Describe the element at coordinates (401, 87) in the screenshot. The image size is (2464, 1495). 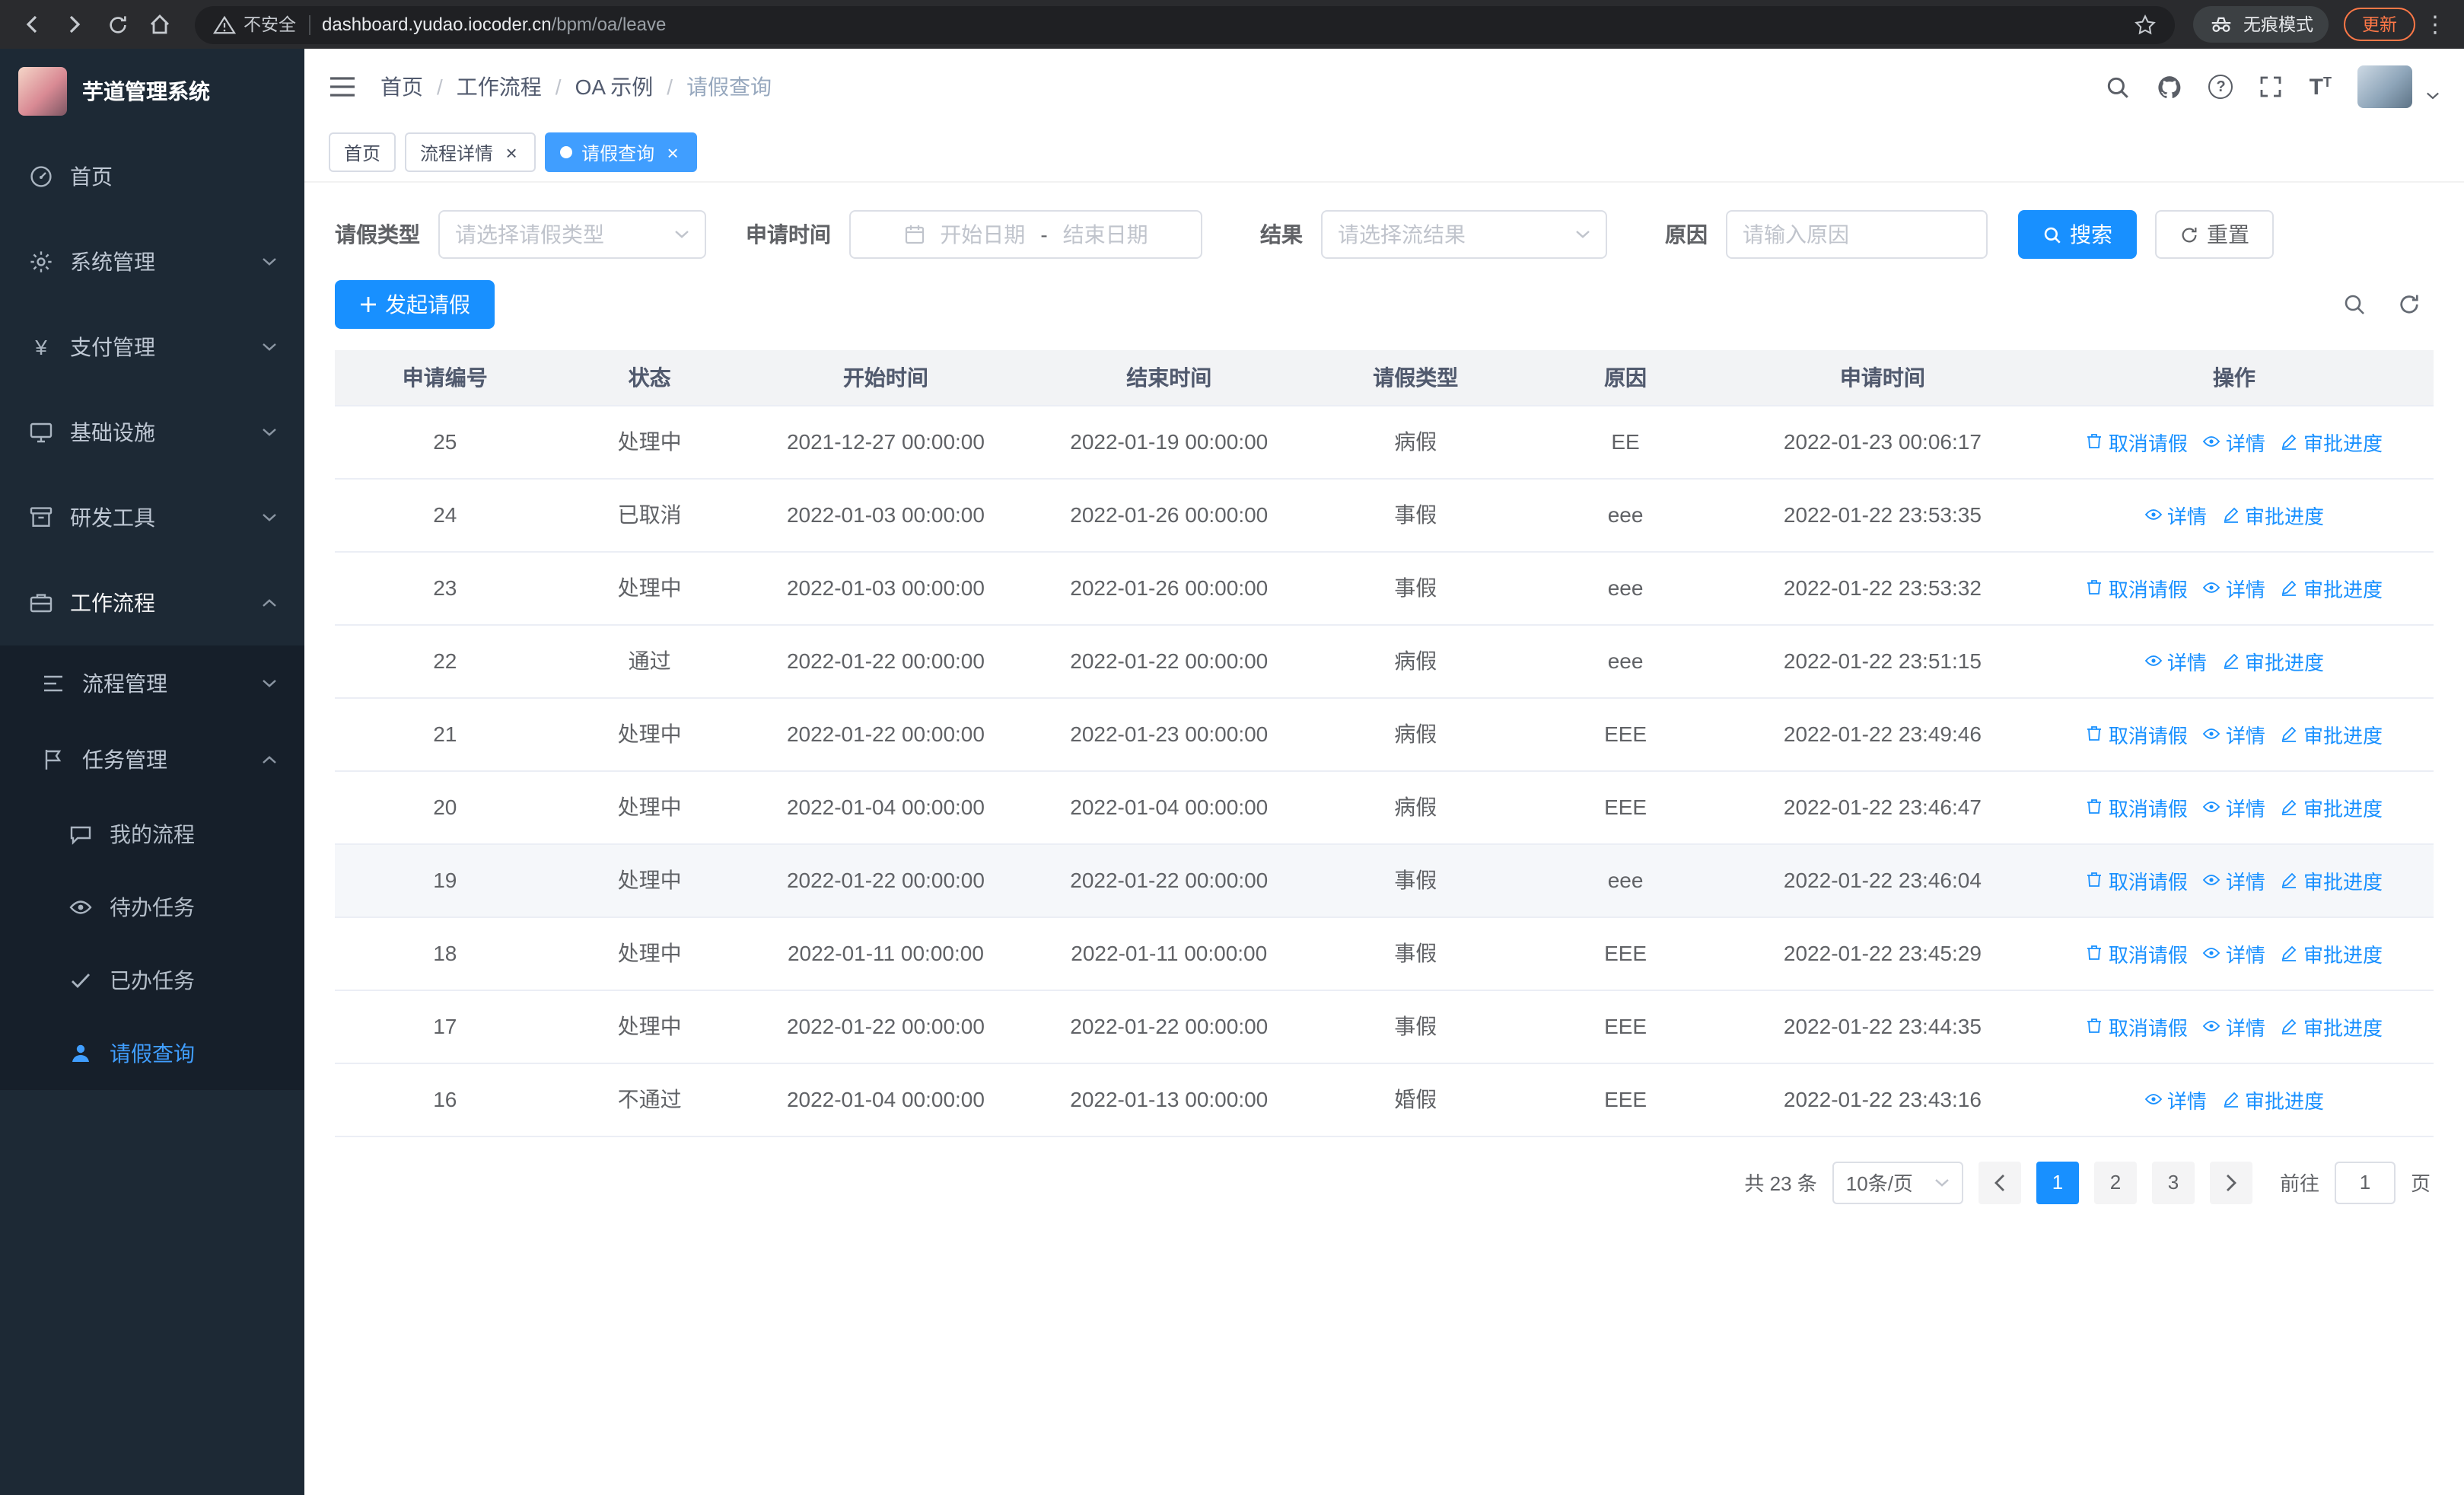
I see `breadcrumb-item: 首页` at that location.